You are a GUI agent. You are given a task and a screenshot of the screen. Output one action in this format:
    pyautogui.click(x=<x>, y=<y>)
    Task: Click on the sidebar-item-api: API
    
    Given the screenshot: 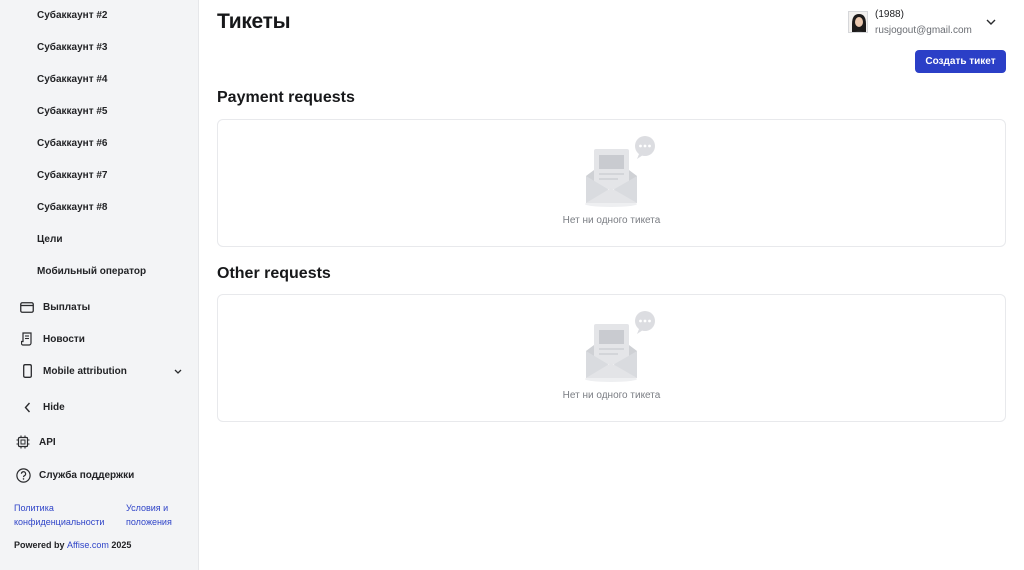 What is the action you would take?
    pyautogui.click(x=99, y=442)
    